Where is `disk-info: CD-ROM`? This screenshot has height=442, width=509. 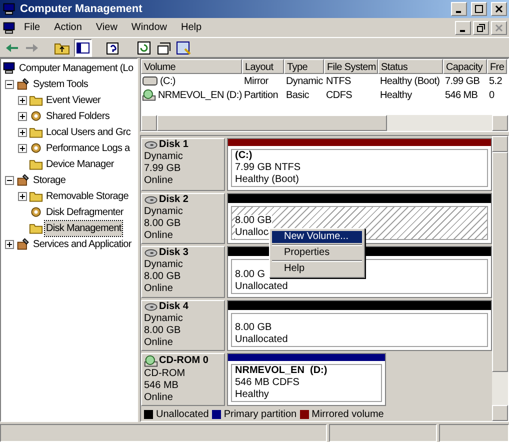 disk-info: CD-ROM is located at coordinates (165, 374).